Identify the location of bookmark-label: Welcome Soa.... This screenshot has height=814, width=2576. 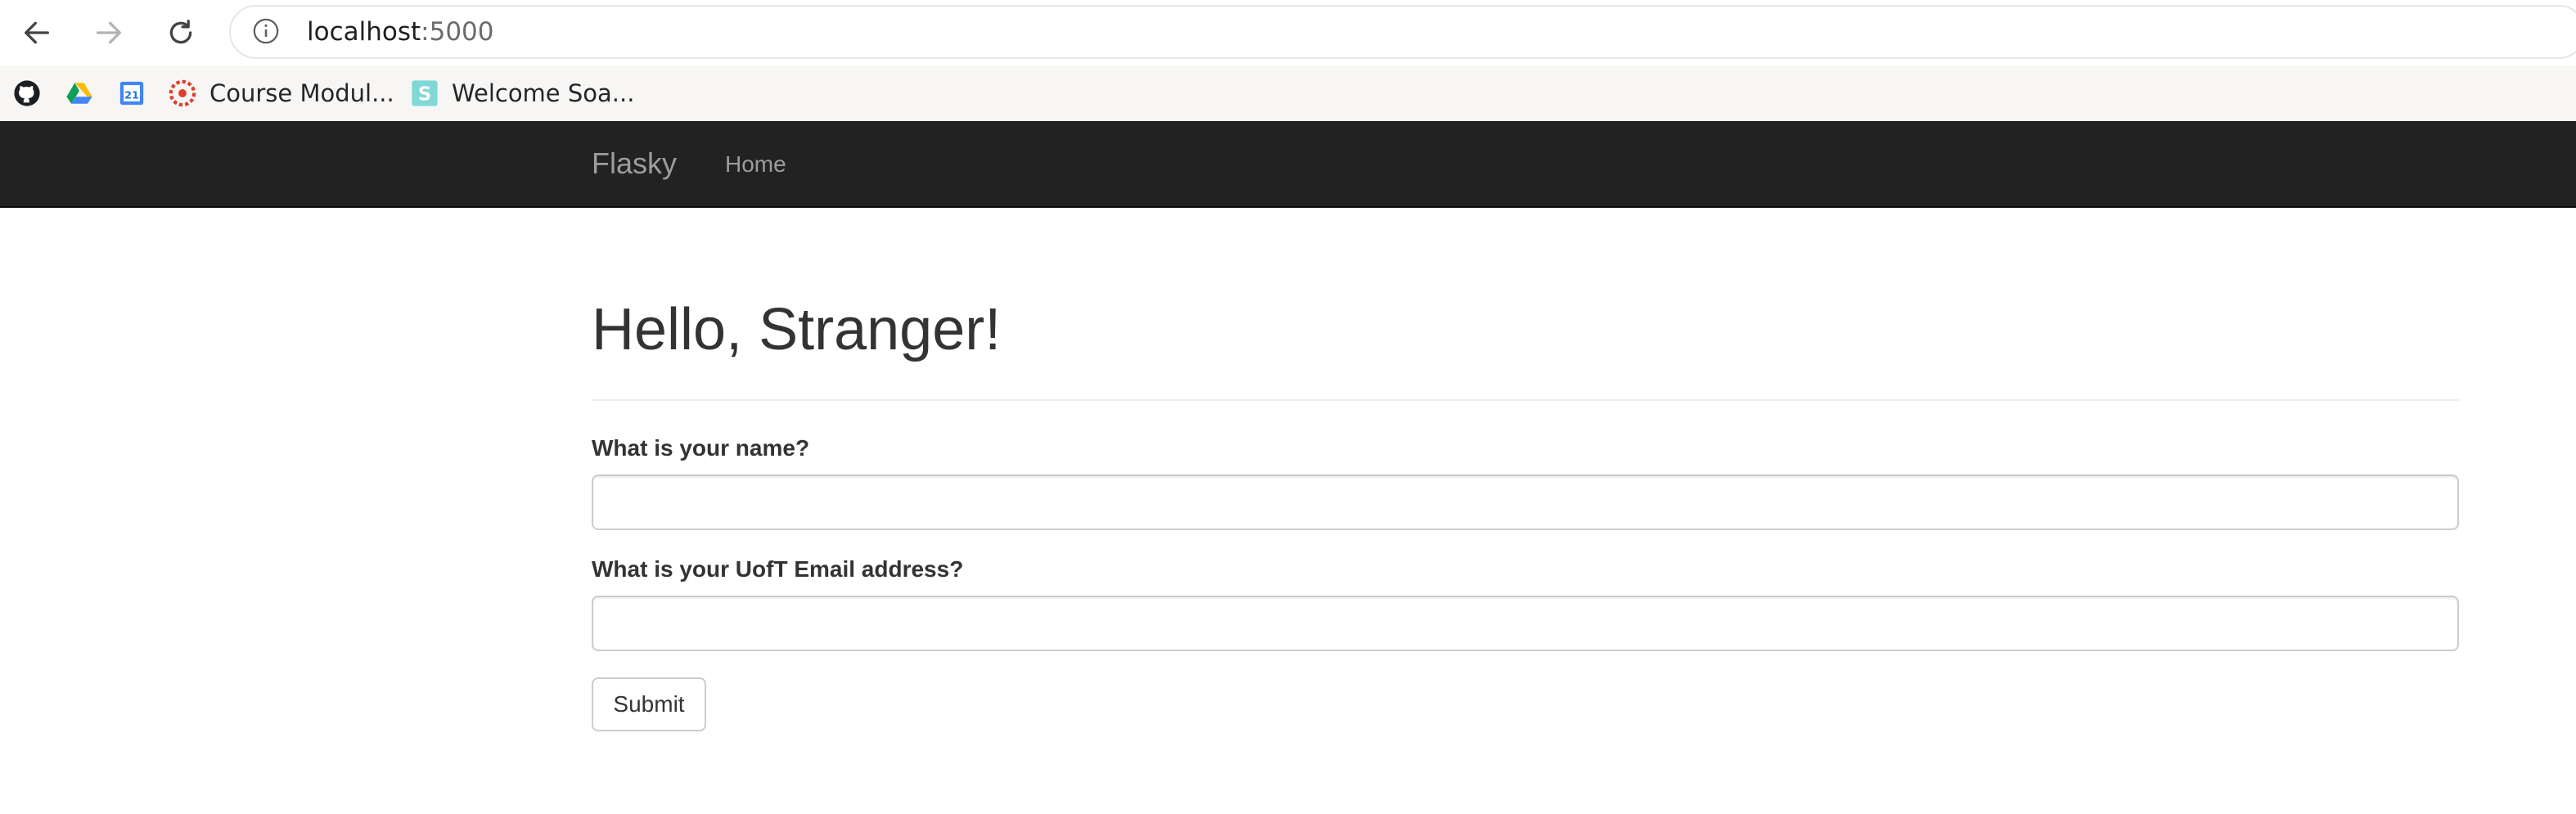
(543, 93).